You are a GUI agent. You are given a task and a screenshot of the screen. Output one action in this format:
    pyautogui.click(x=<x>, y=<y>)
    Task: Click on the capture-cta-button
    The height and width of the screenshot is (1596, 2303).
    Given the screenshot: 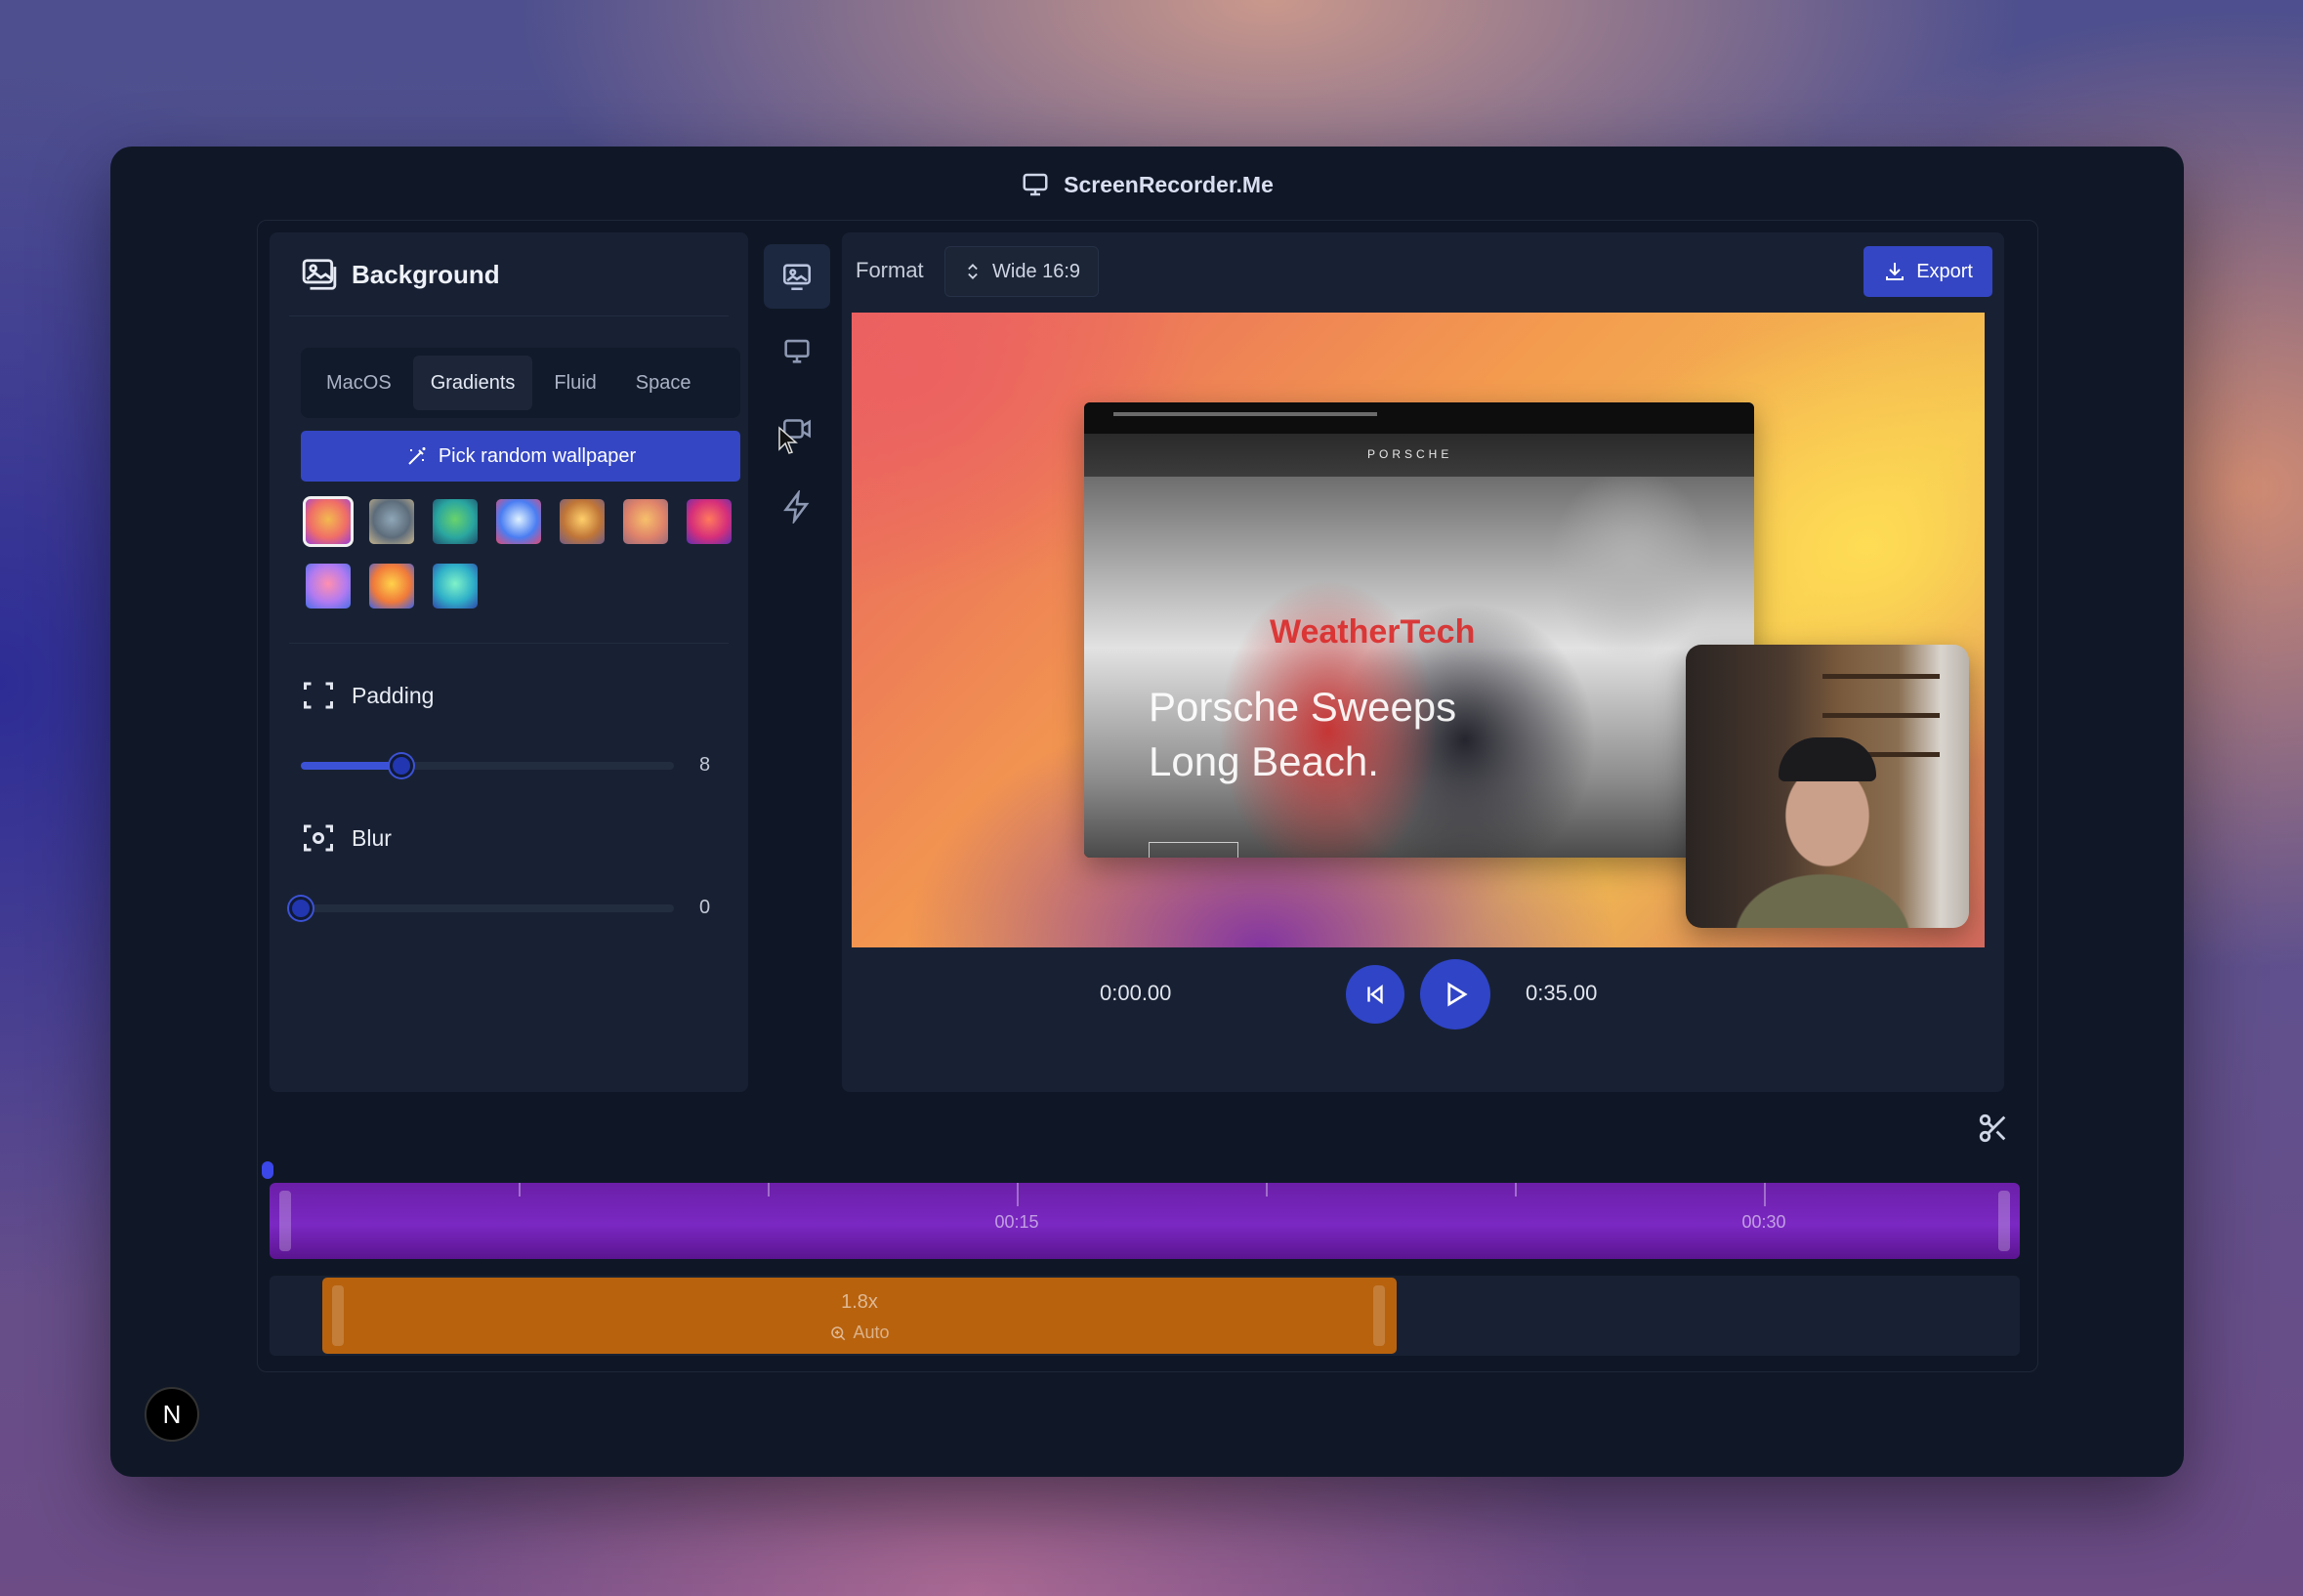 What is the action you would take?
    pyautogui.click(x=1193, y=850)
    